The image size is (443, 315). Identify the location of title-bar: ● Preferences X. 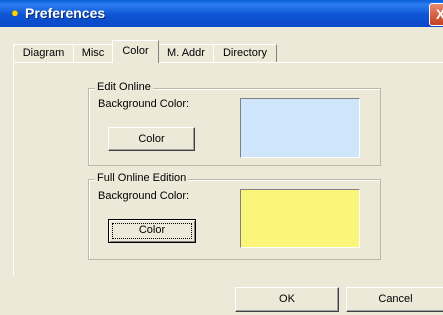
(221, 13).